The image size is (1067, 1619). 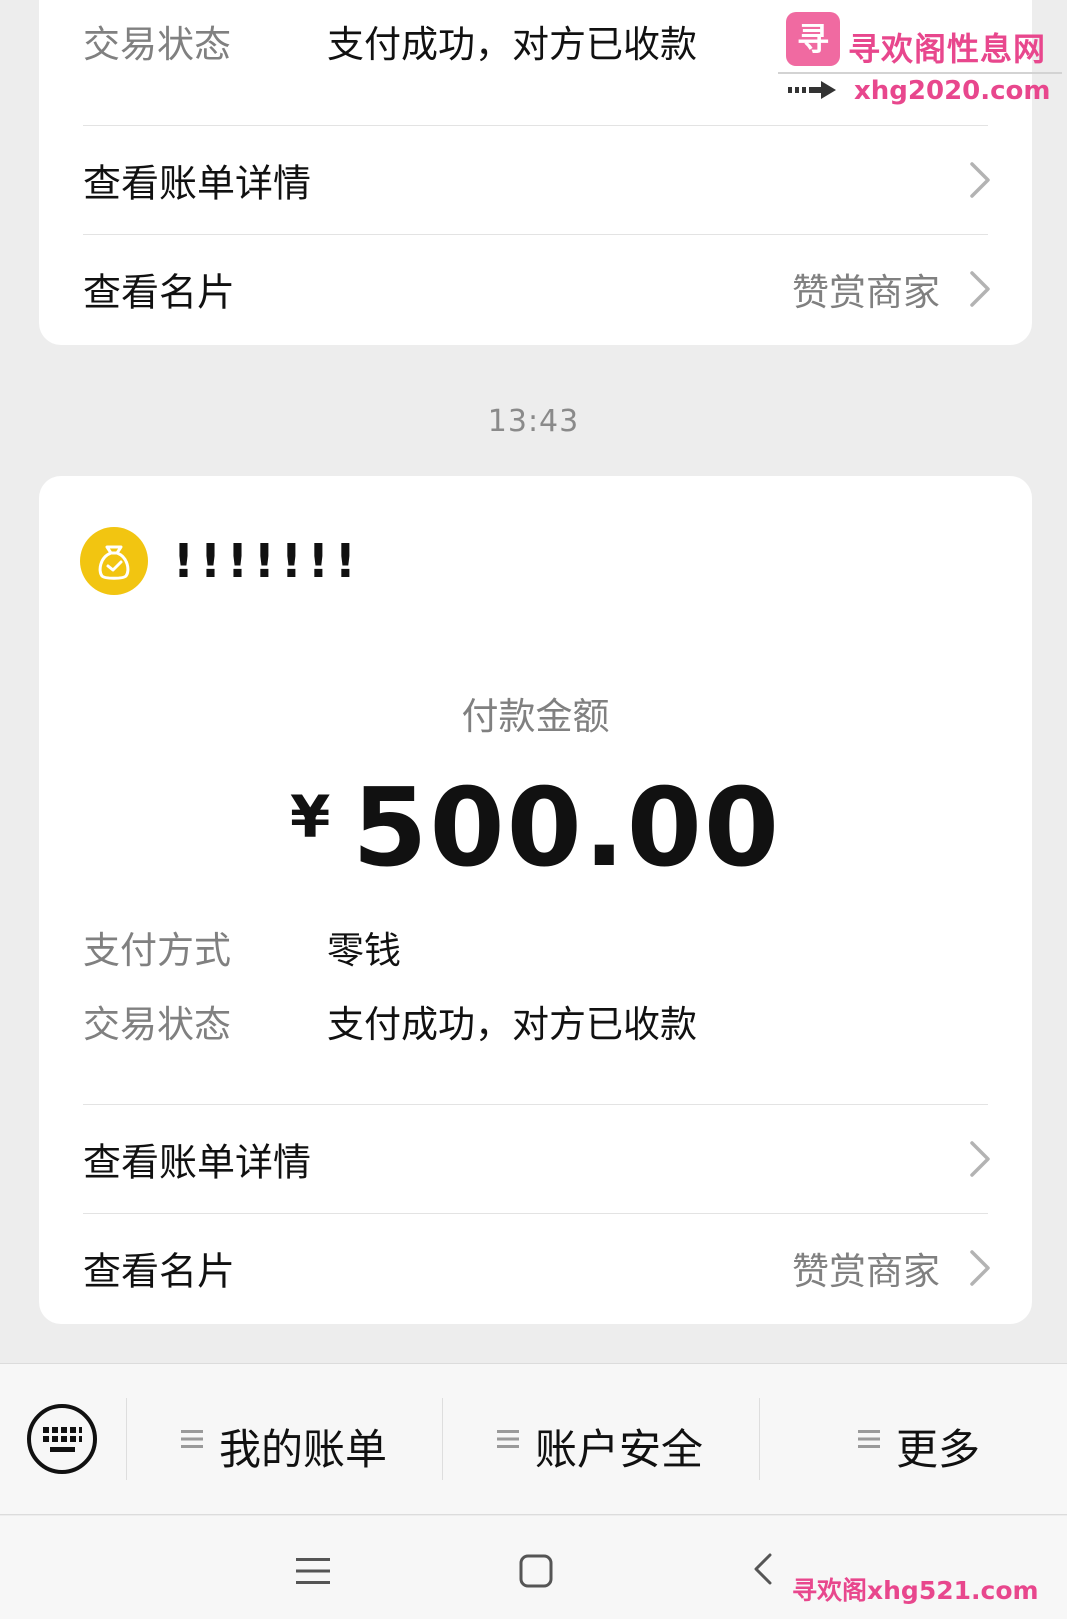 I want to click on back-icon, so click(x=763, y=1569).